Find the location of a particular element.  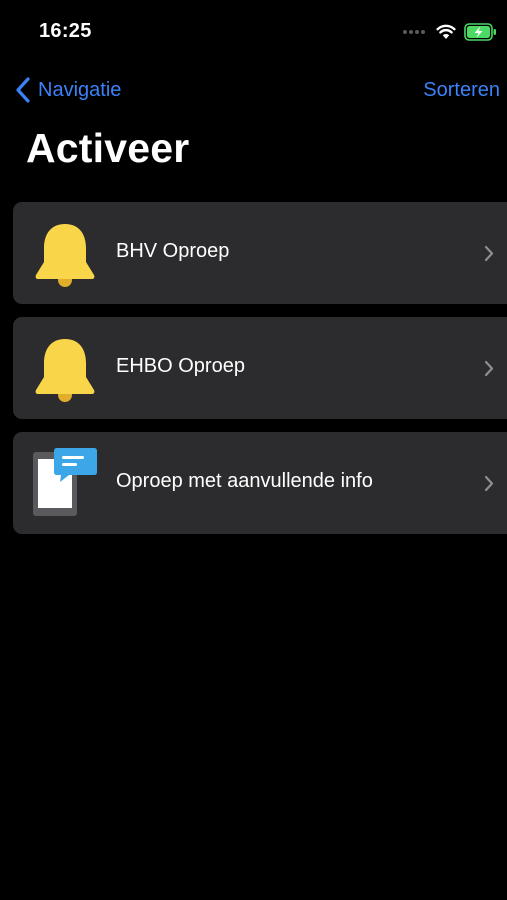

list-item-bhv-oproep: BHV Oproep is located at coordinates (260, 253).